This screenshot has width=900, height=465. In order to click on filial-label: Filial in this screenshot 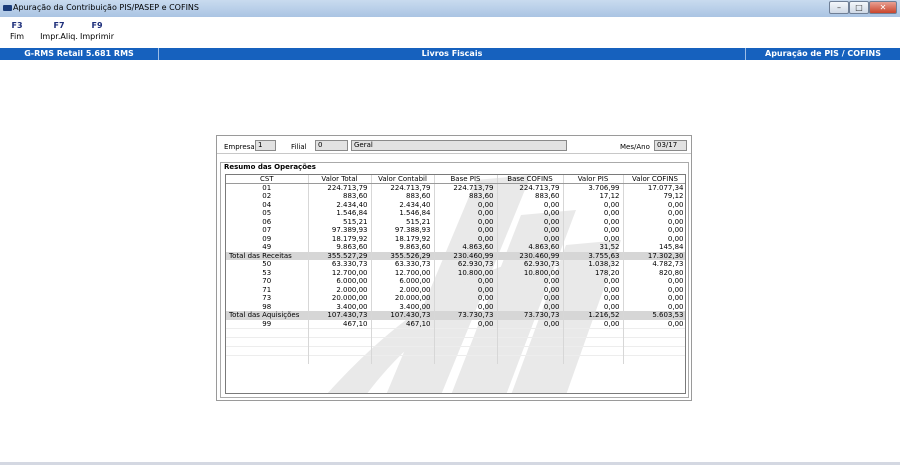, I will do `click(299, 147)`.